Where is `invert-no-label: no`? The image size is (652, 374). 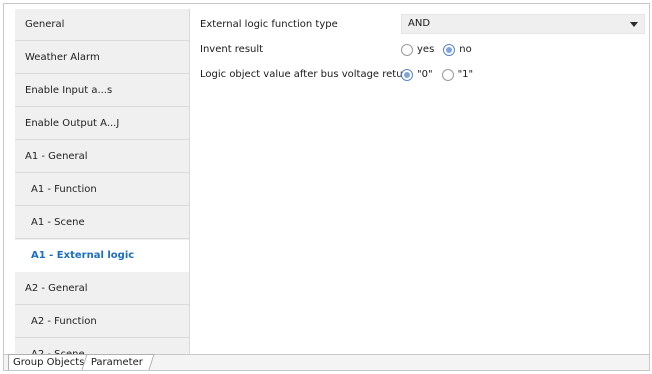 invert-no-label: no is located at coordinates (465, 49).